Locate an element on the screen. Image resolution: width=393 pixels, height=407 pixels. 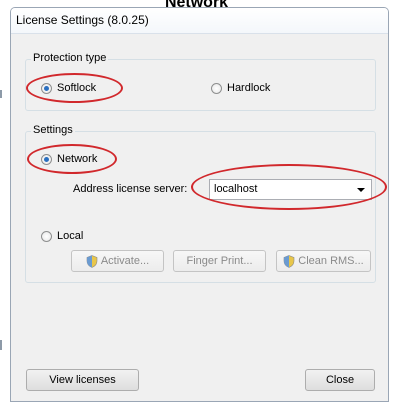
view-licenses-label: View licenses is located at coordinates (82, 380).